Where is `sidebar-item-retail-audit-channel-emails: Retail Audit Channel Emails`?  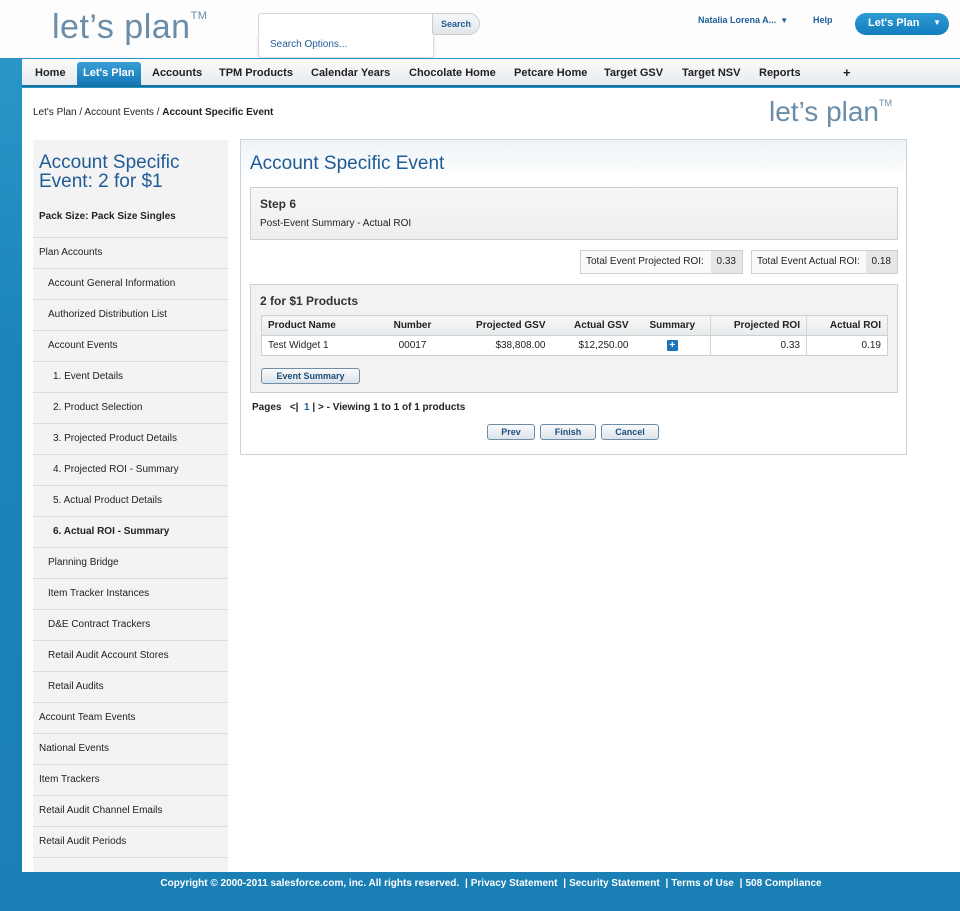 sidebar-item-retail-audit-channel-emails: Retail Audit Channel Emails is located at coordinates (130, 810).